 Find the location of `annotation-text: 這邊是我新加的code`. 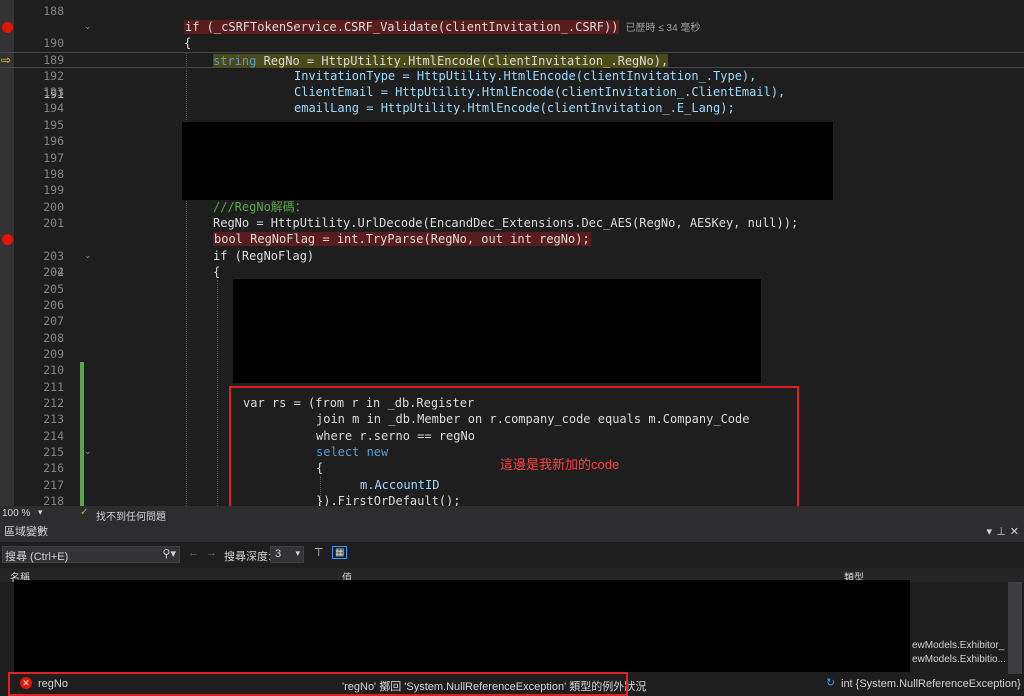

annotation-text: 這邊是我新加的code is located at coordinates (560, 464).